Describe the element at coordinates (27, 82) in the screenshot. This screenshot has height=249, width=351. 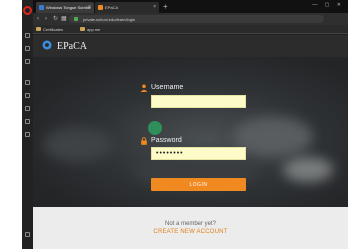
I see `sidebar-bookmarks-icon` at that location.